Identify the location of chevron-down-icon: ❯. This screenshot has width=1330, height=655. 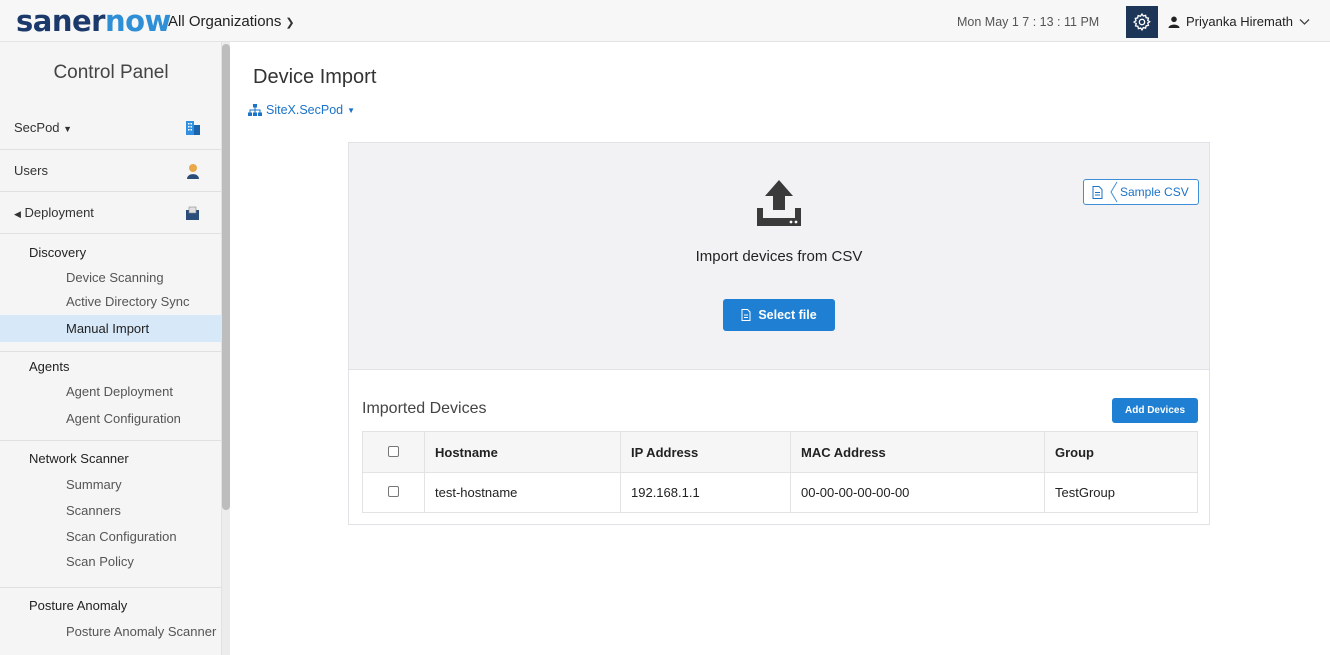
(290, 23).